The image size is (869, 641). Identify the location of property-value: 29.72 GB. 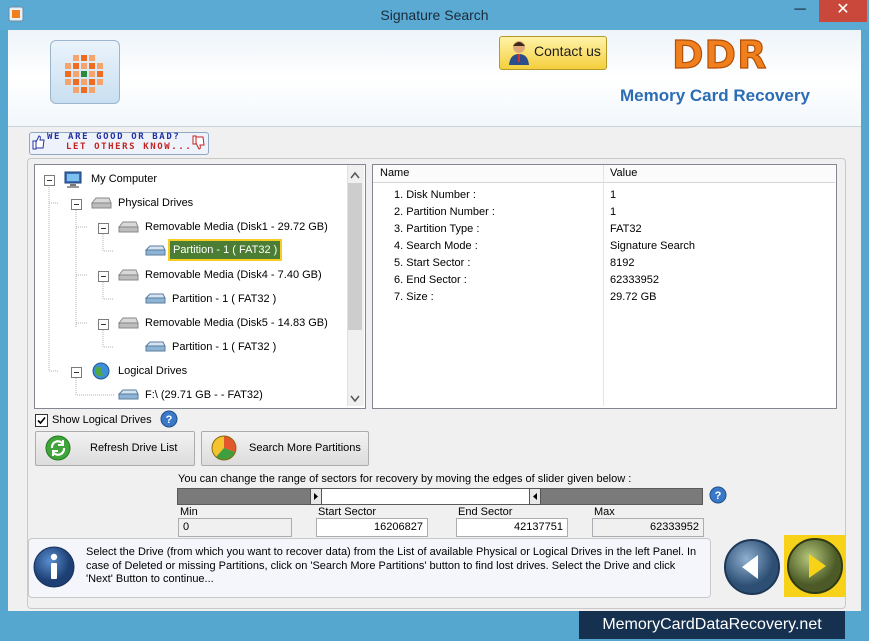
(633, 297).